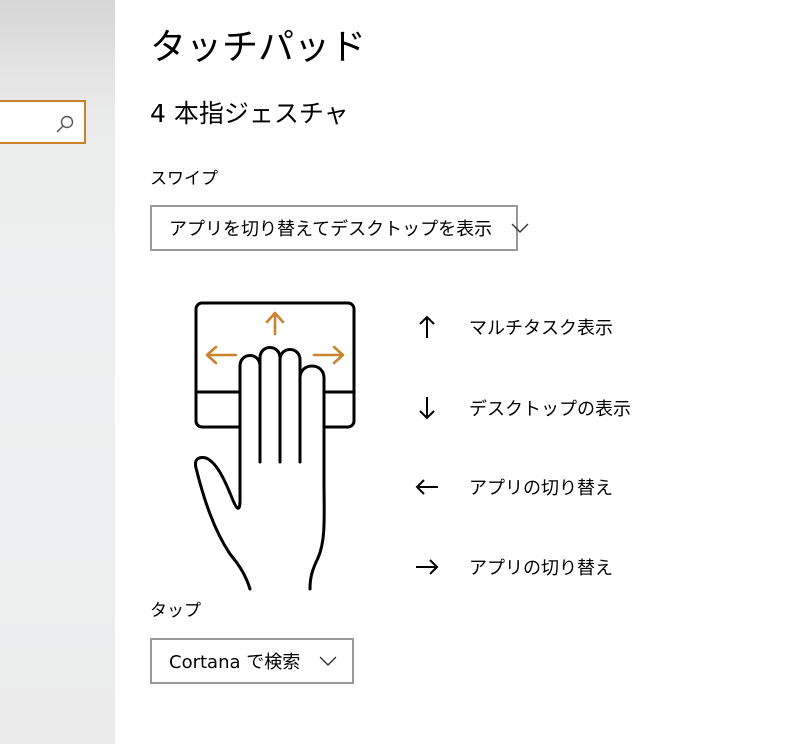 The width and height of the screenshot is (801, 744). What do you see at coordinates (541, 328) in the screenshot?
I see `gesture-label: マルチタスク表示` at bounding box center [541, 328].